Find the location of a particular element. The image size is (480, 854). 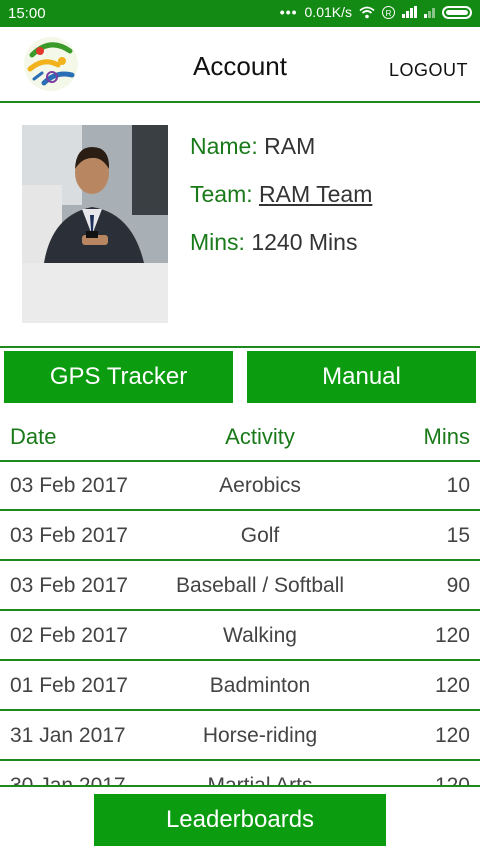

profile-name-row: Name: RAM is located at coordinates (281, 146).